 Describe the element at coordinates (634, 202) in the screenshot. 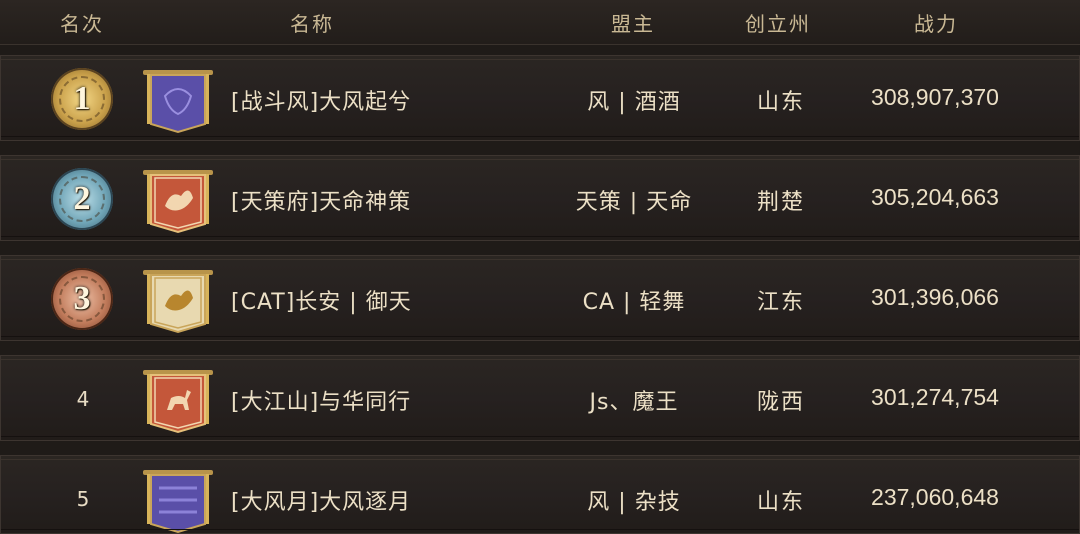

I see `alliance-leader: 天策 | 天命` at that location.